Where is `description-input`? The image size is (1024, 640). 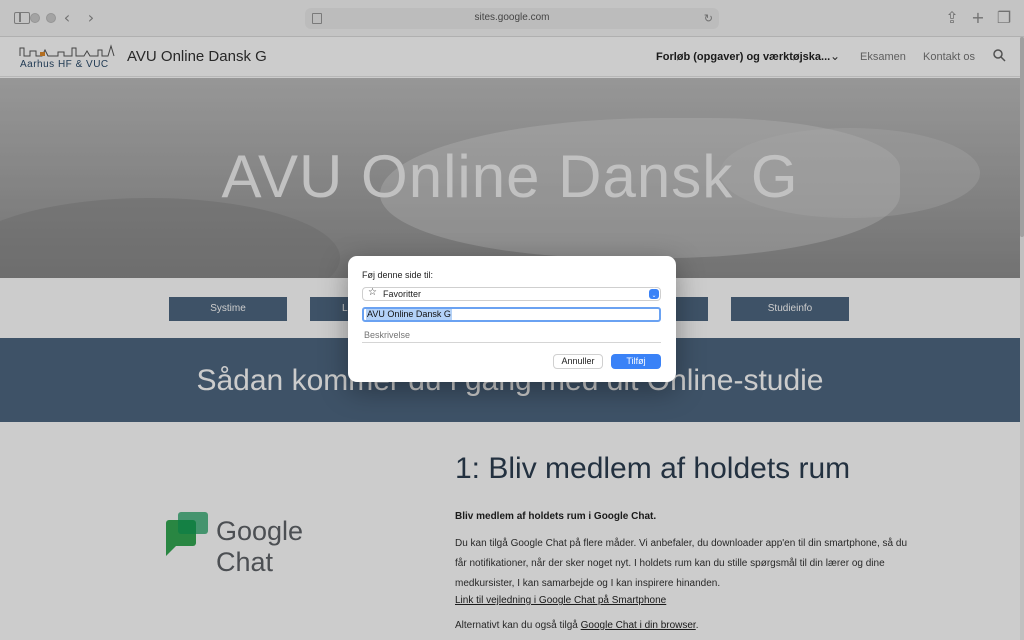
description-input is located at coordinates (509, 335).